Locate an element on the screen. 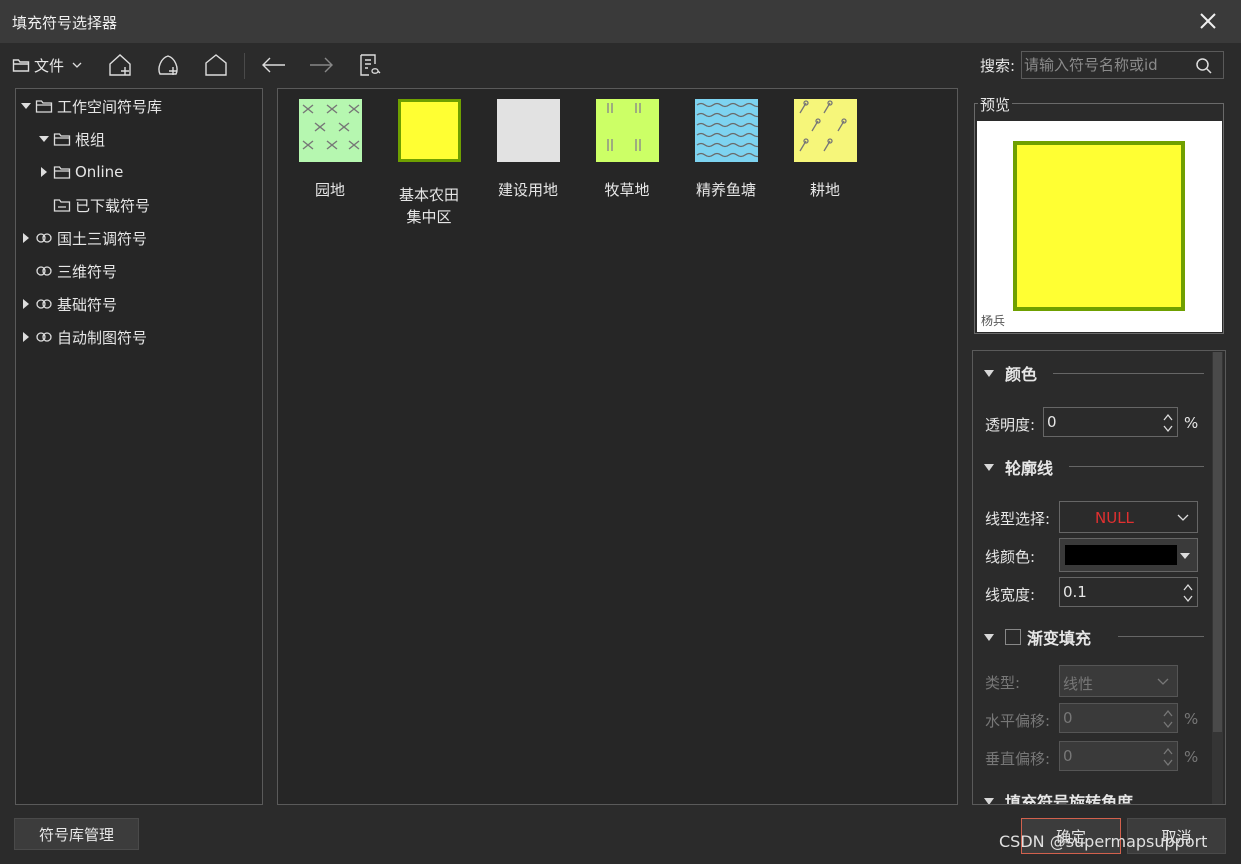 Image resolution: width=1241 pixels, height=864 pixels. line-width-label: 线宽度: is located at coordinates (1010, 595).